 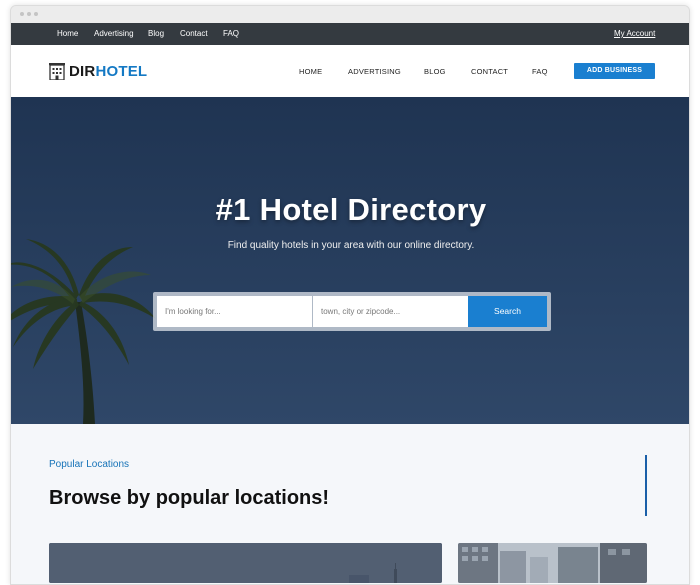 I want to click on city-skyline-image, so click(x=245, y=563).